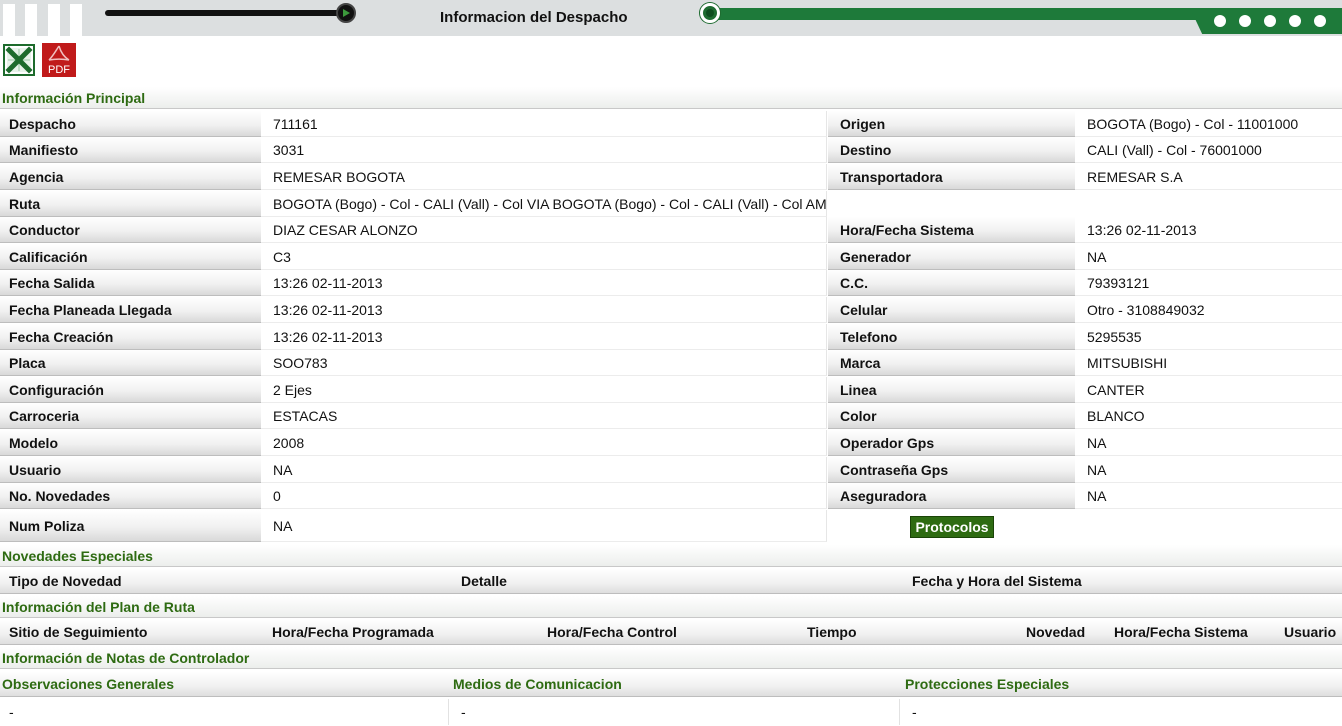 The height and width of the screenshot is (726, 1342). Describe the element at coordinates (130, 390) in the screenshot. I see `info-label: Configuración` at that location.